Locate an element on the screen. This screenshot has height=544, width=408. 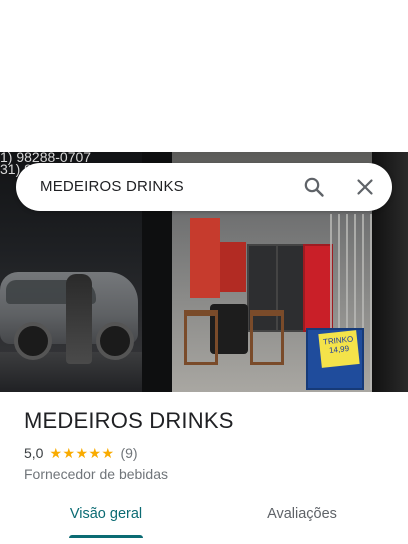
active-tab-indicator is located at coordinates (106, 536).